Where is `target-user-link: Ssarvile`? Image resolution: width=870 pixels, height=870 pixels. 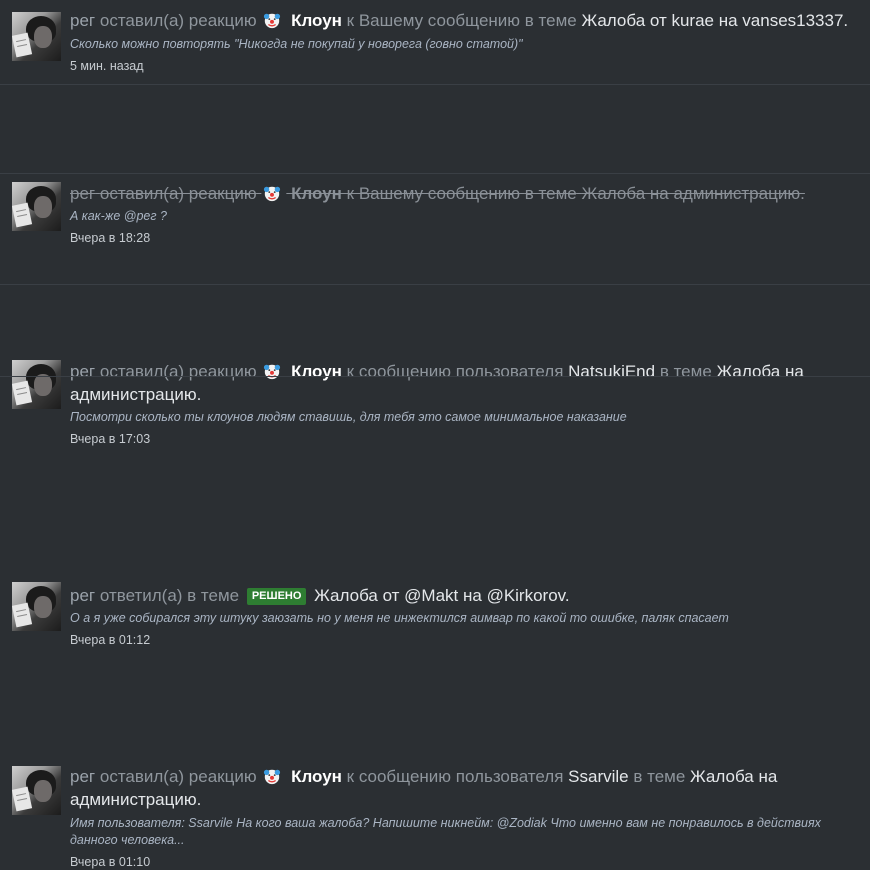 target-user-link: Ssarvile is located at coordinates (598, 776).